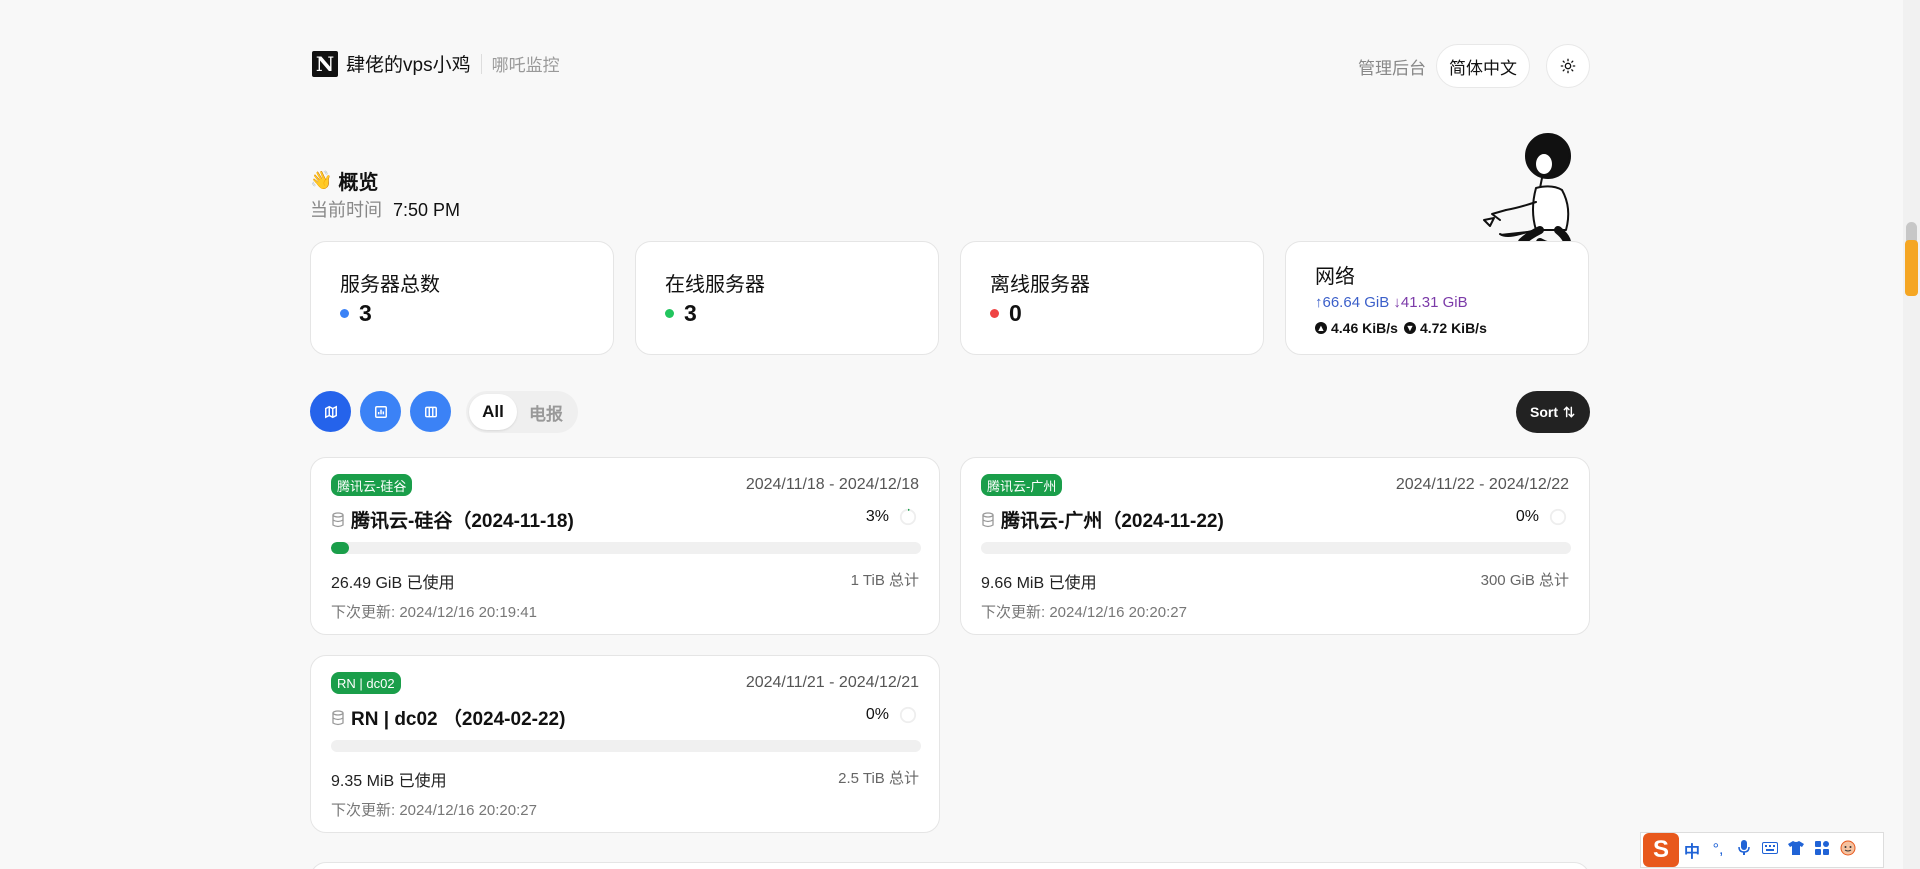 This screenshot has height=869, width=1920. What do you see at coordinates (1321, 328) in the screenshot?
I see `arrow-up-circle-icon: ▲` at bounding box center [1321, 328].